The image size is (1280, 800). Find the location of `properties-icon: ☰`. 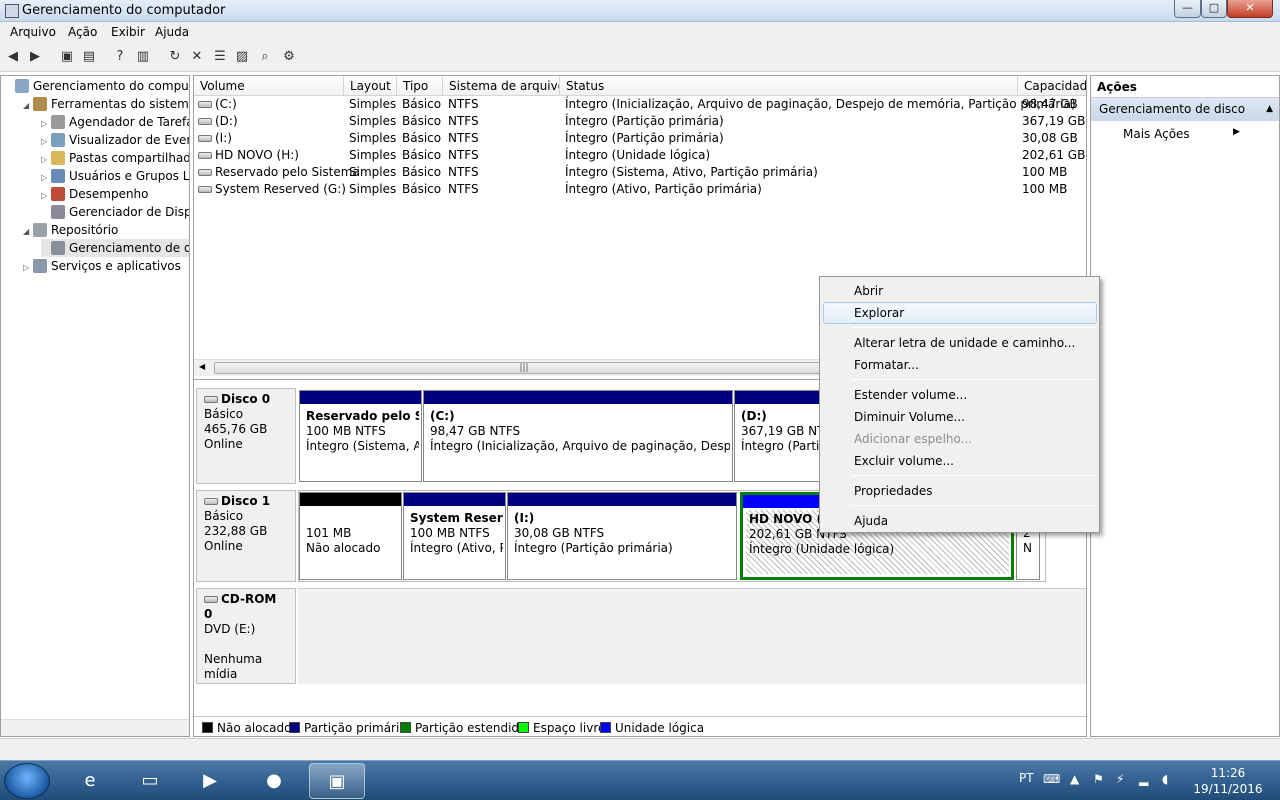

properties-icon: ☰ is located at coordinates (220, 57).